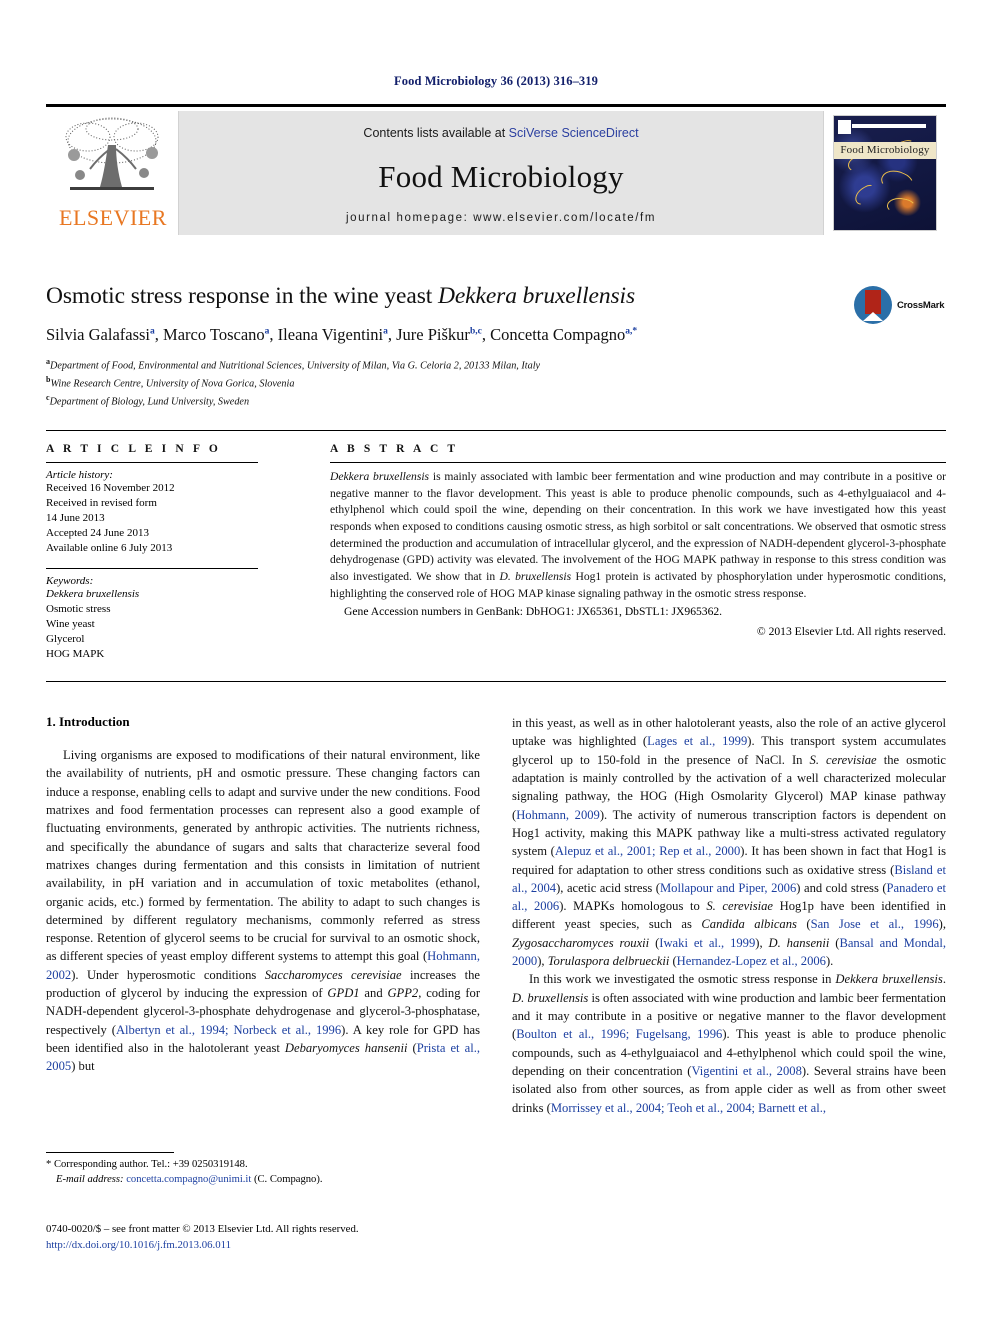  I want to click on species-name: Dekkera bruxellensis, so click(889, 979).